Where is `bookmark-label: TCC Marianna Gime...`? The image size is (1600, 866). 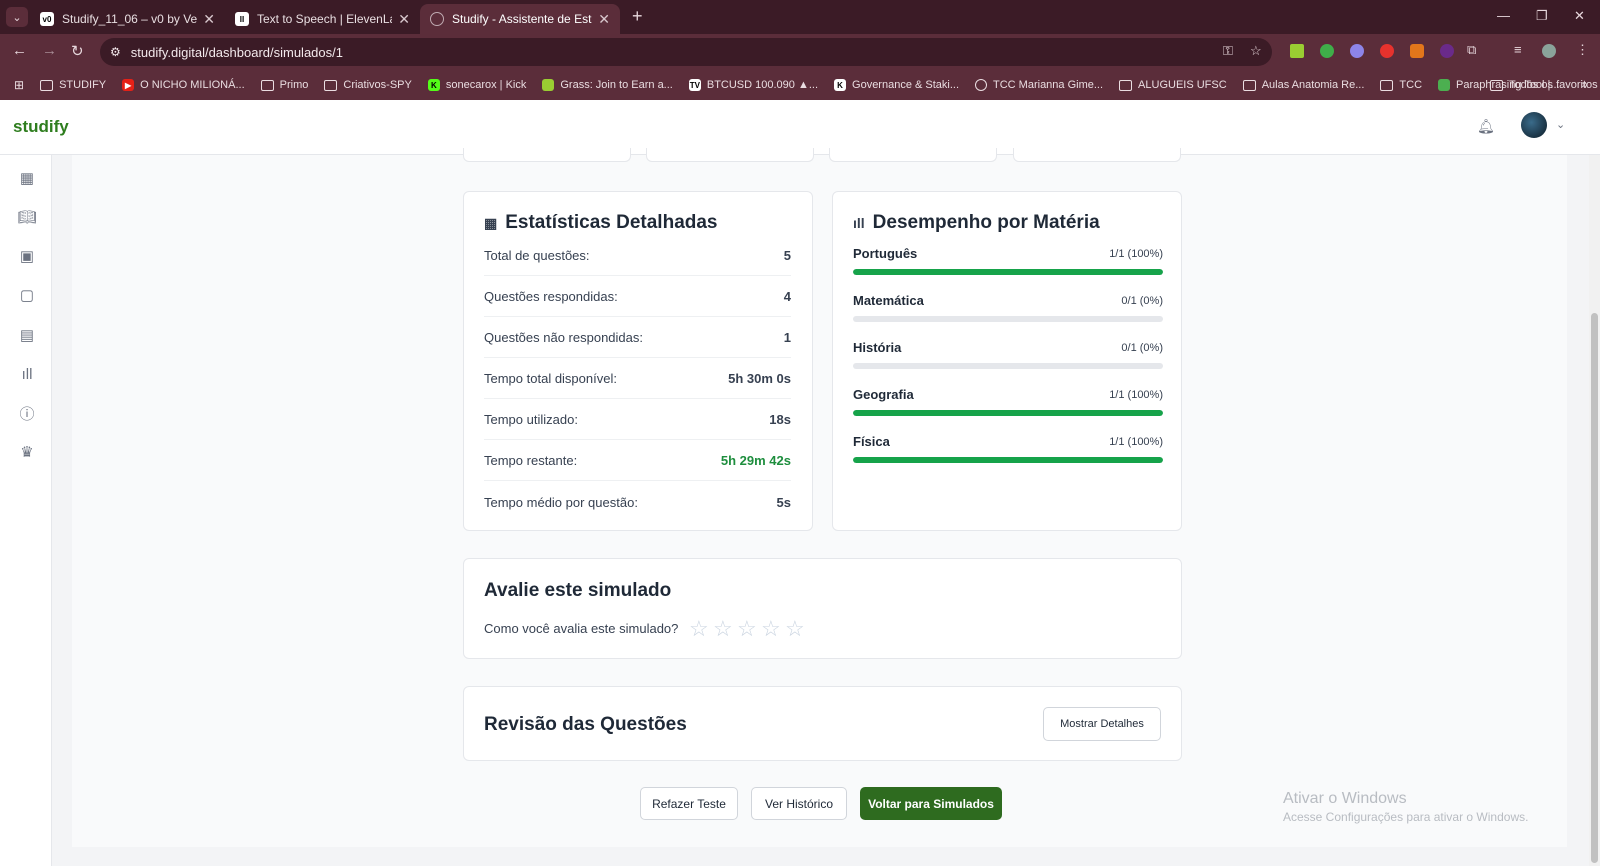 bookmark-label: TCC Marianna Gime... is located at coordinates (1048, 85).